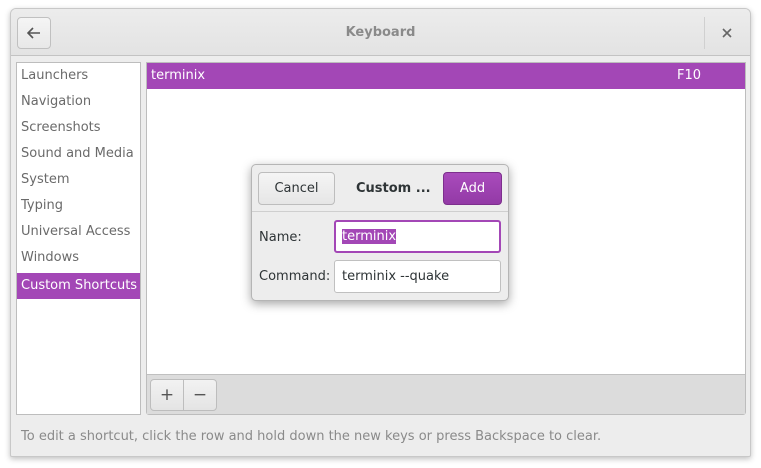 The image size is (761, 468). What do you see at coordinates (78, 232) in the screenshot?
I see `sidebar-item-universal-access: Universal Access` at bounding box center [78, 232].